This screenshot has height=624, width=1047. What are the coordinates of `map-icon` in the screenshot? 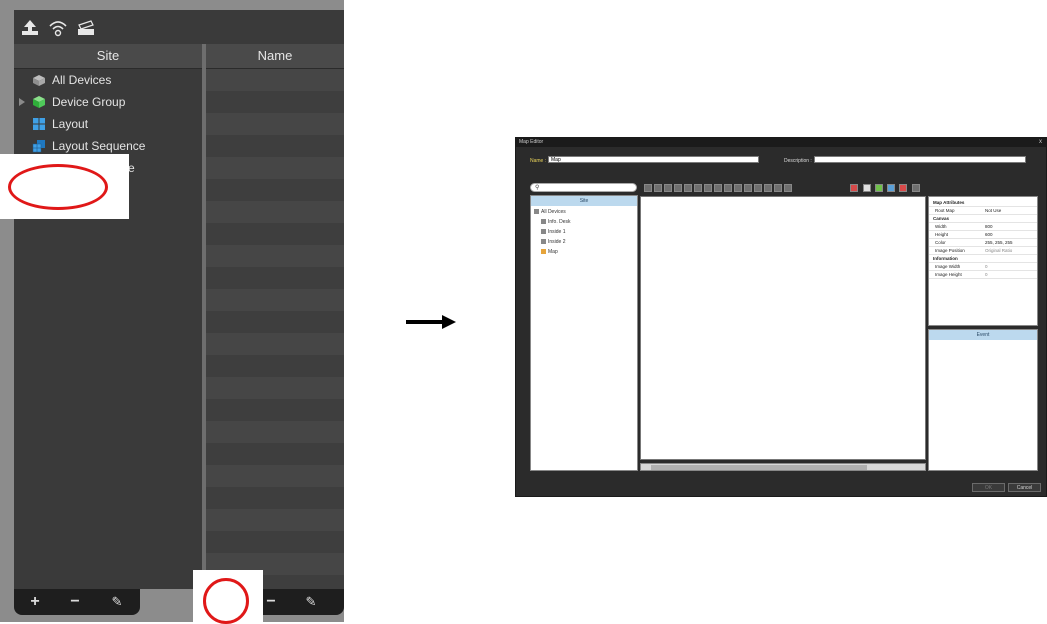 It's located at (543, 252).